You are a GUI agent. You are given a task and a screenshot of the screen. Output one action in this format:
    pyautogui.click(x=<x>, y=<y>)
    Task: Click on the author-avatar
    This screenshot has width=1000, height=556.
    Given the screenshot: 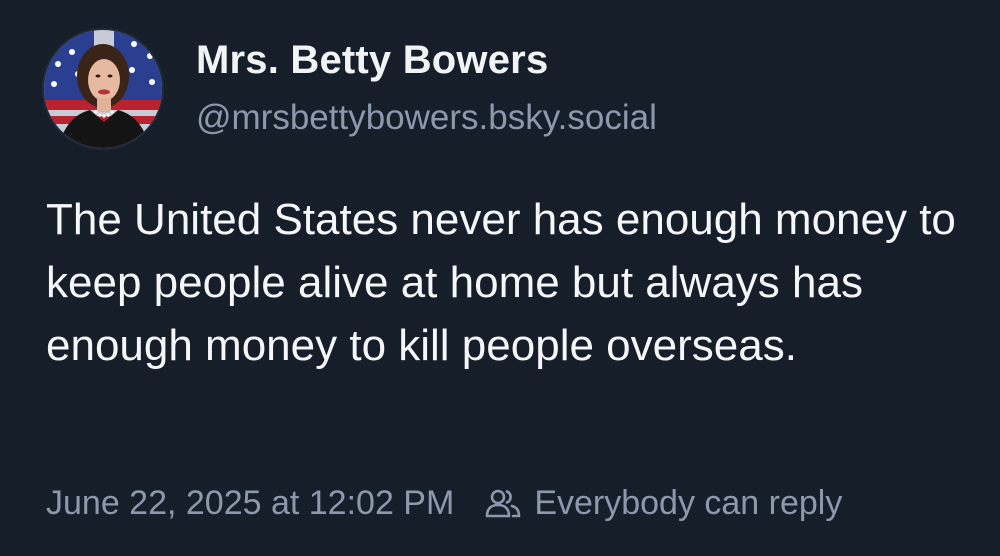 What is the action you would take?
    pyautogui.click(x=103, y=89)
    